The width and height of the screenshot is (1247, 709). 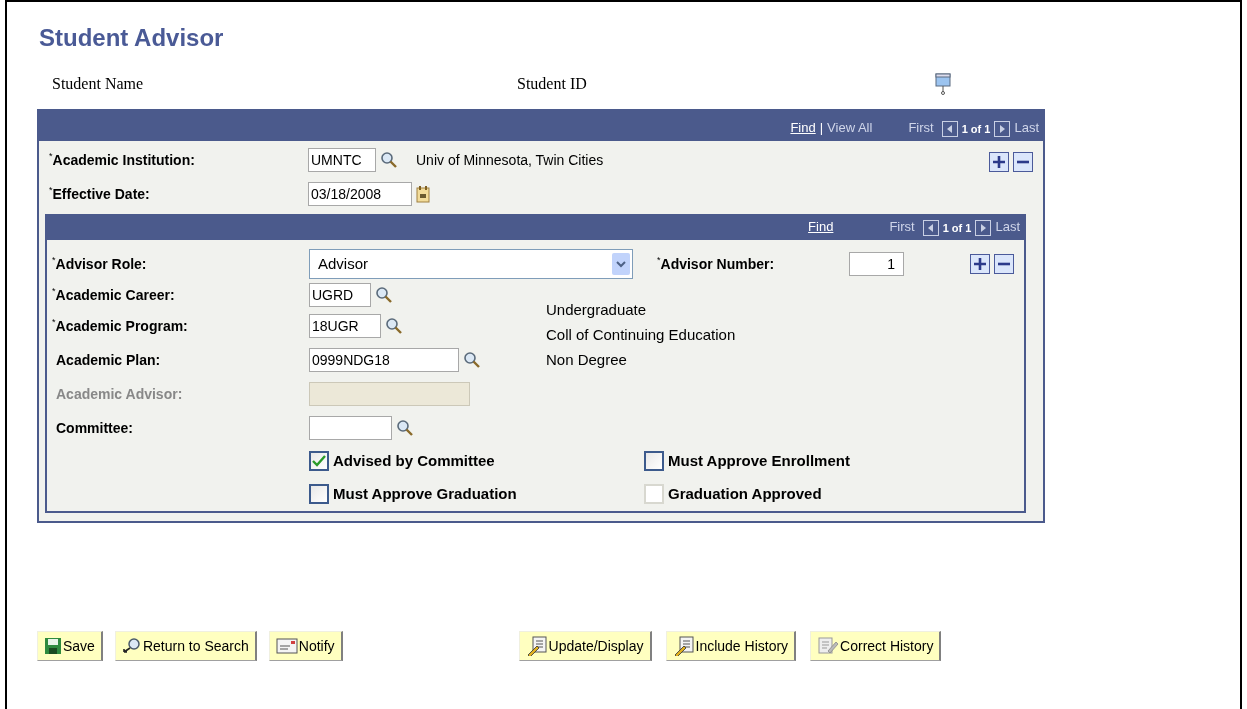 What do you see at coordinates (876, 646) in the screenshot?
I see `toolbar-button: Correct History` at bounding box center [876, 646].